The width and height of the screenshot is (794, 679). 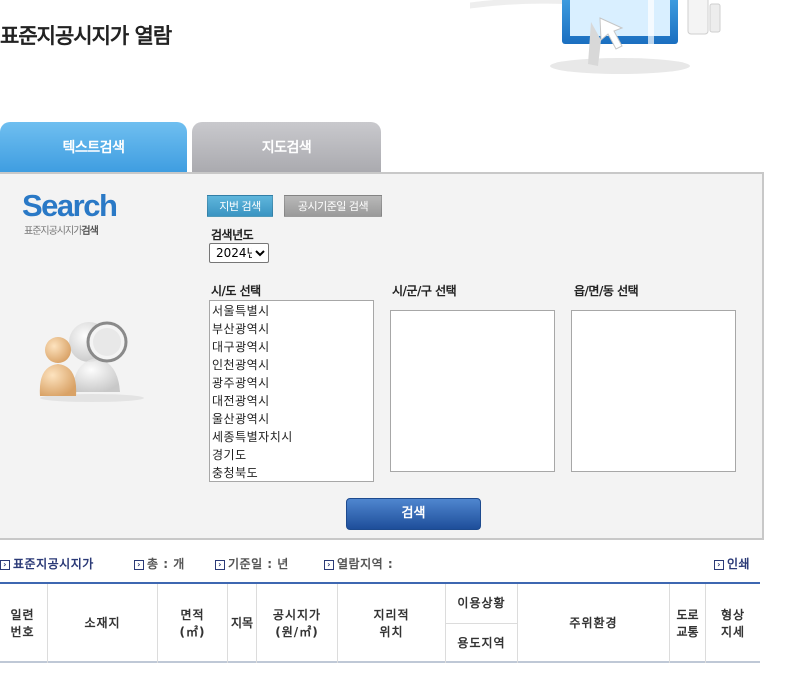 What do you see at coordinates (91, 361) in the screenshot?
I see `people-magnifier-illustration` at bounding box center [91, 361].